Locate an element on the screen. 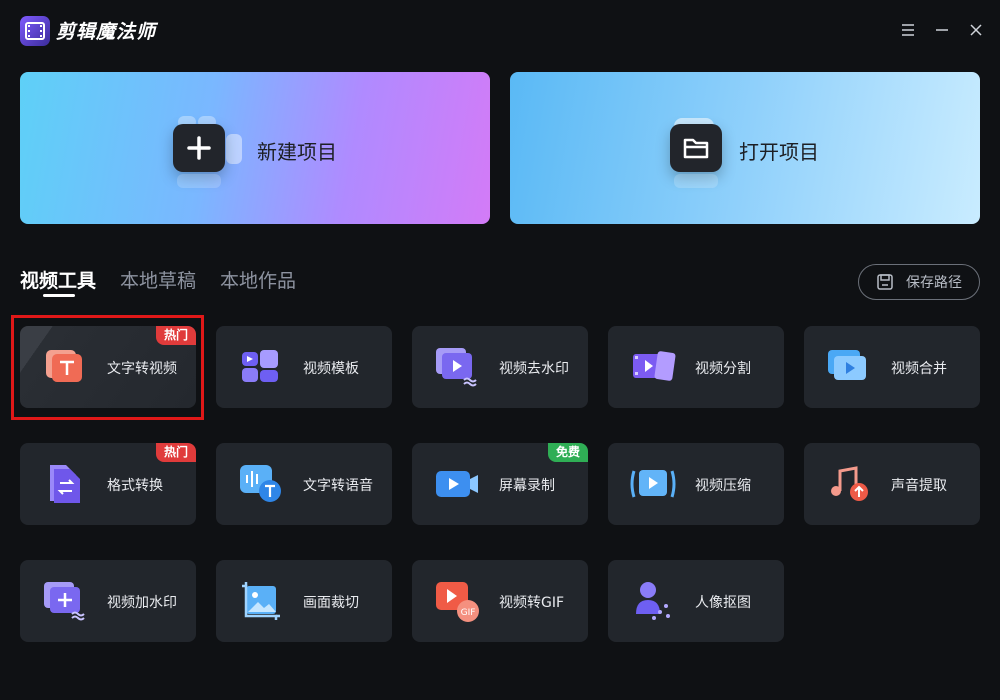 The width and height of the screenshot is (1000, 700). tool-screen-record: 屏幕录制 免费 is located at coordinates (500, 484).